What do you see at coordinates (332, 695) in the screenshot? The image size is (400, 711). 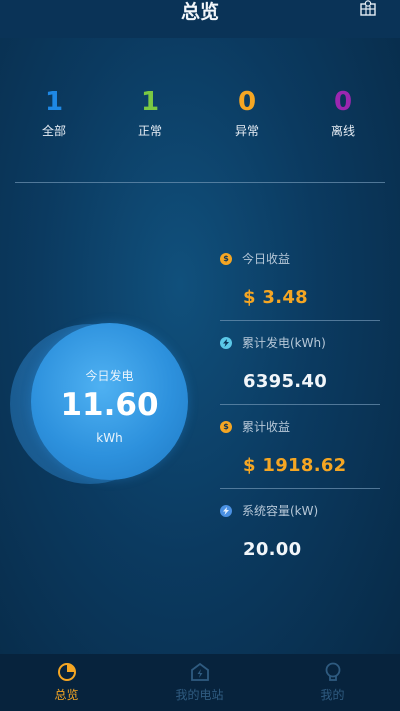 I see `tab-label: 我的` at bounding box center [332, 695].